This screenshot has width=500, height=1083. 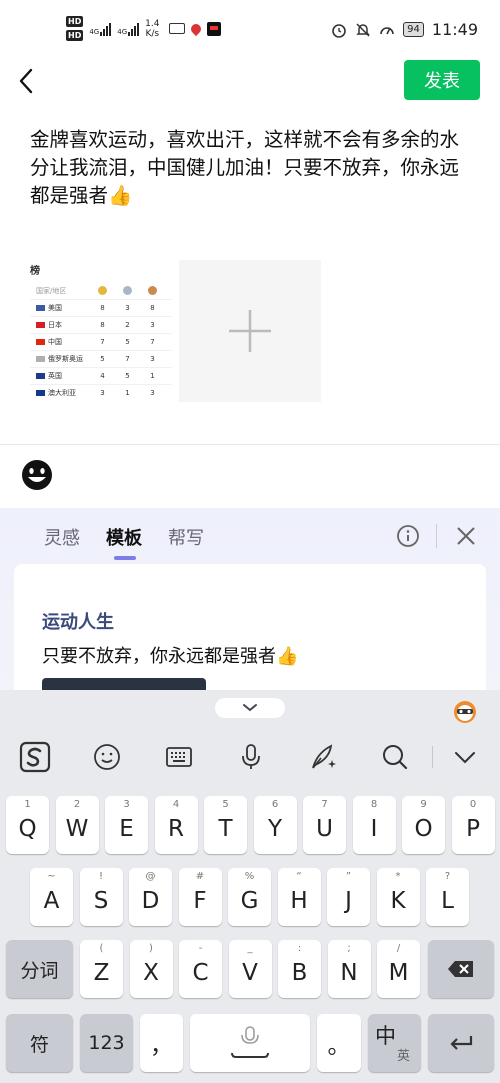 What do you see at coordinates (55, 308) in the screenshot?
I see `country-name: 美国` at bounding box center [55, 308].